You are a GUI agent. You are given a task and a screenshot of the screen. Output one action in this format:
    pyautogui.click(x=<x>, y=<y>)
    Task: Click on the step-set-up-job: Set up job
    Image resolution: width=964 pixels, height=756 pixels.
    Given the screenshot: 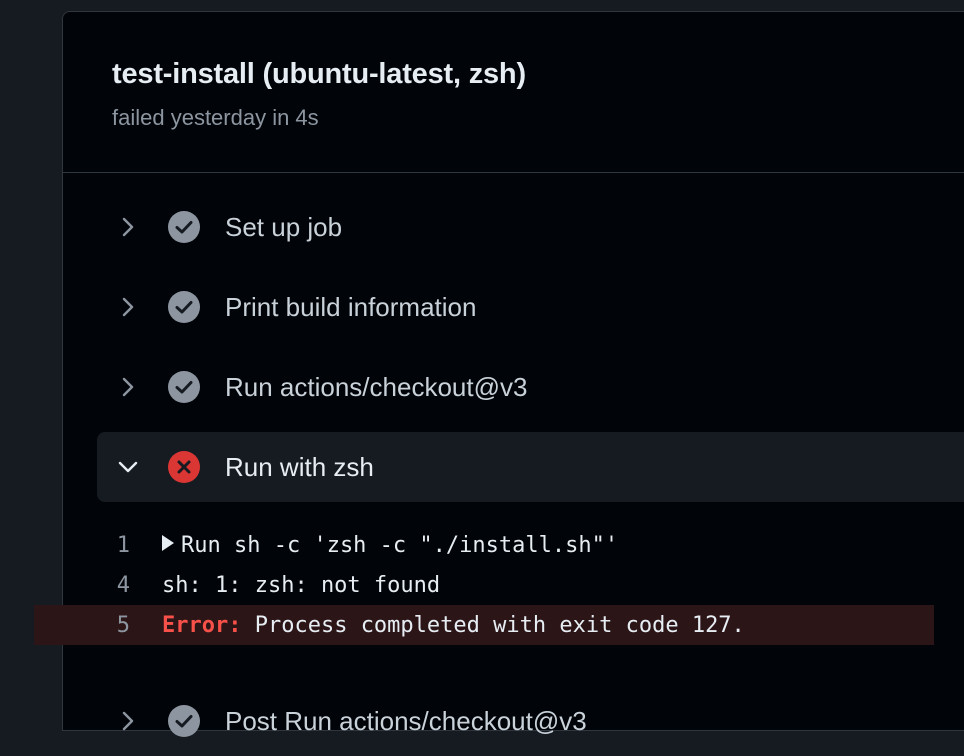 What is the action you would take?
    pyautogui.click(x=530, y=227)
    